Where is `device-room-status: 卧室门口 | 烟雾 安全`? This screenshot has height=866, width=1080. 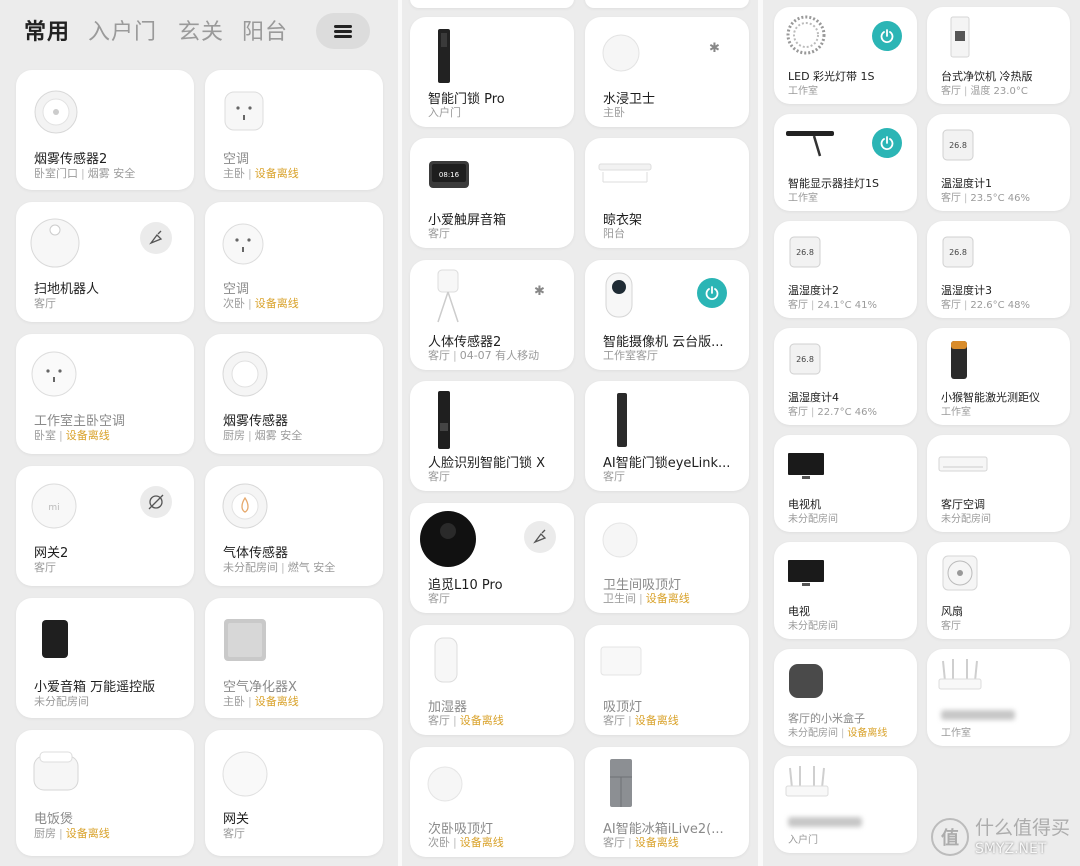 device-room-status: 卧室门口 | 烟雾 安全 is located at coordinates (85, 173).